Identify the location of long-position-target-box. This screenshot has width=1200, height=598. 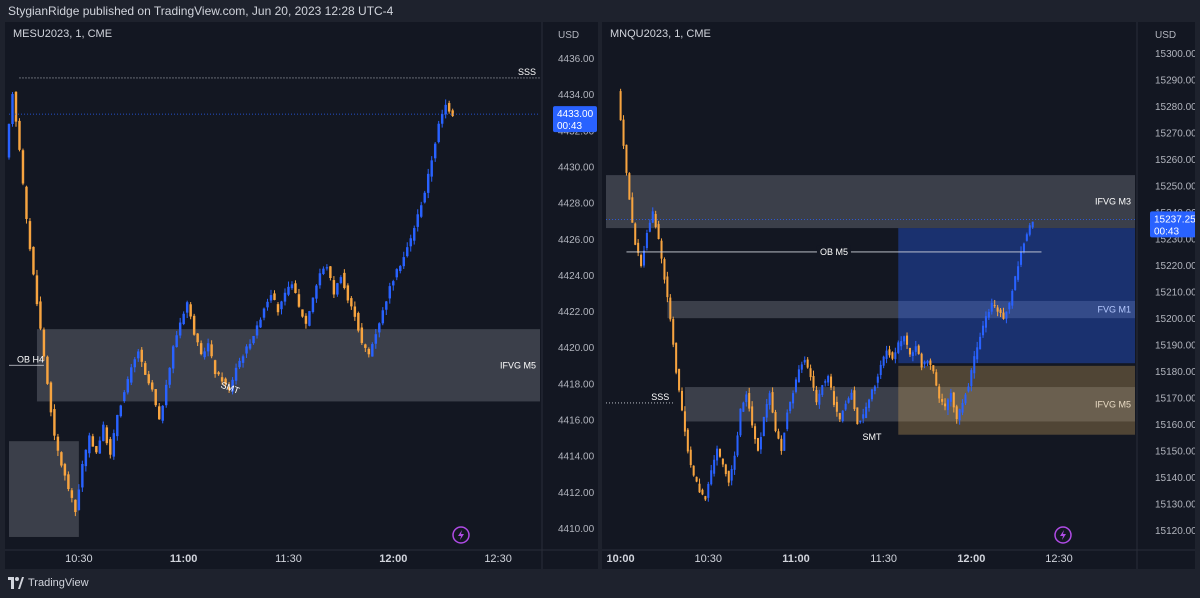
(1016, 296).